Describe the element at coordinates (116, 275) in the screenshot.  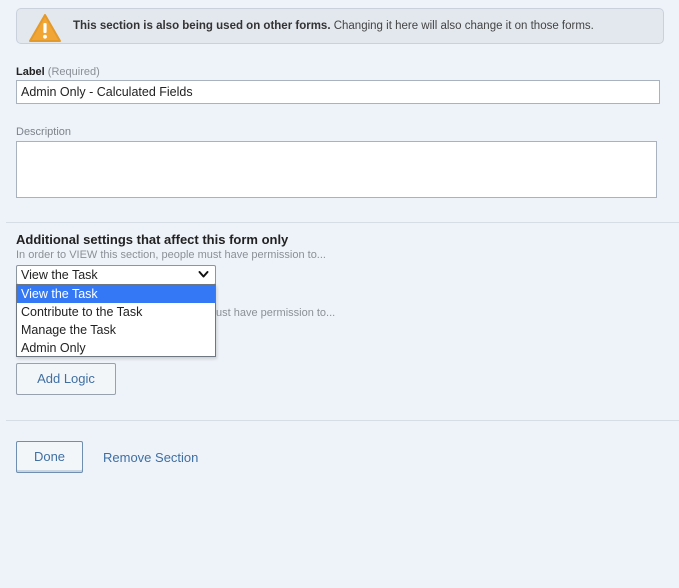
I see `view-permission-select: View the Task` at that location.